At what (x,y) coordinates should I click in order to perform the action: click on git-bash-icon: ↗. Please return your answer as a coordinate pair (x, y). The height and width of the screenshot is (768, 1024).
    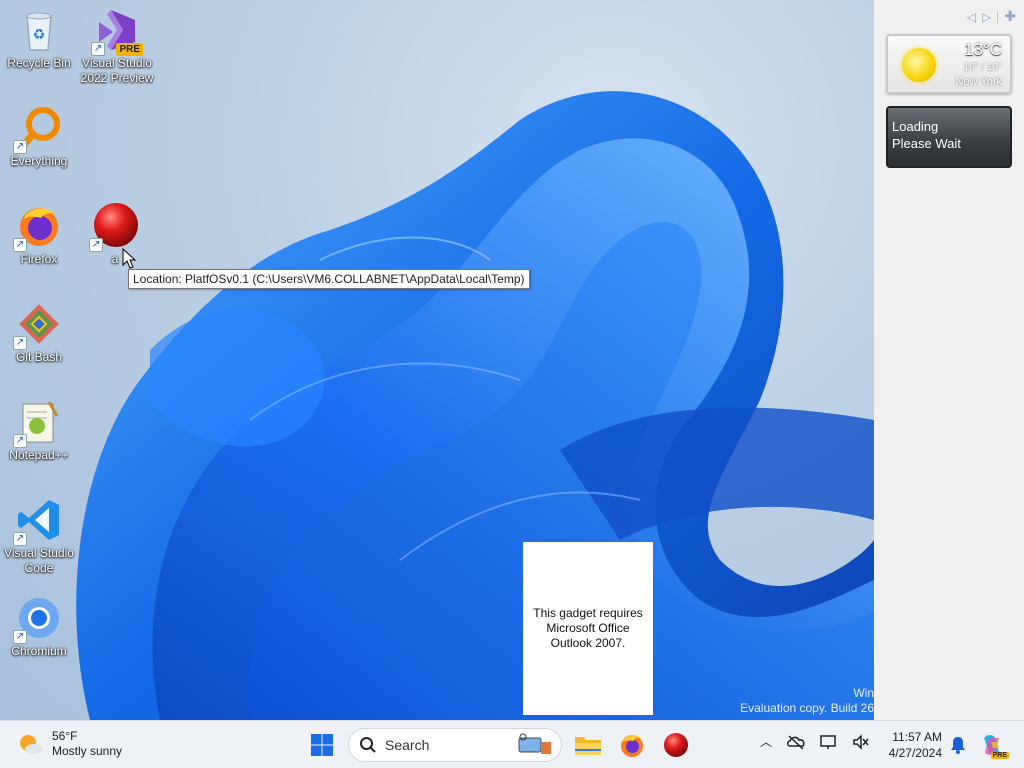
    Looking at the image, I should click on (38, 325).